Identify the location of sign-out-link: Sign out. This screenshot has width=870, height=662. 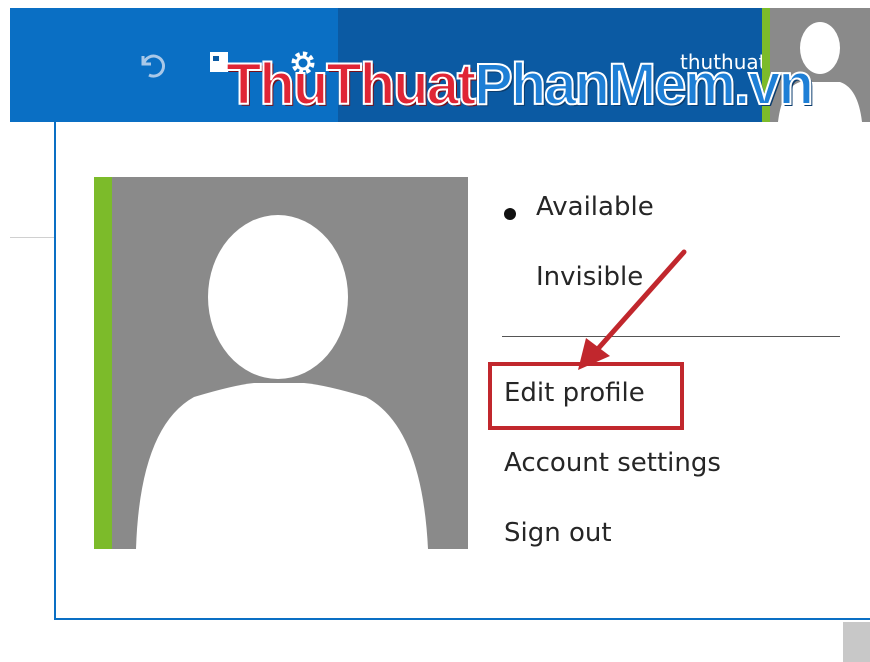
(558, 533).